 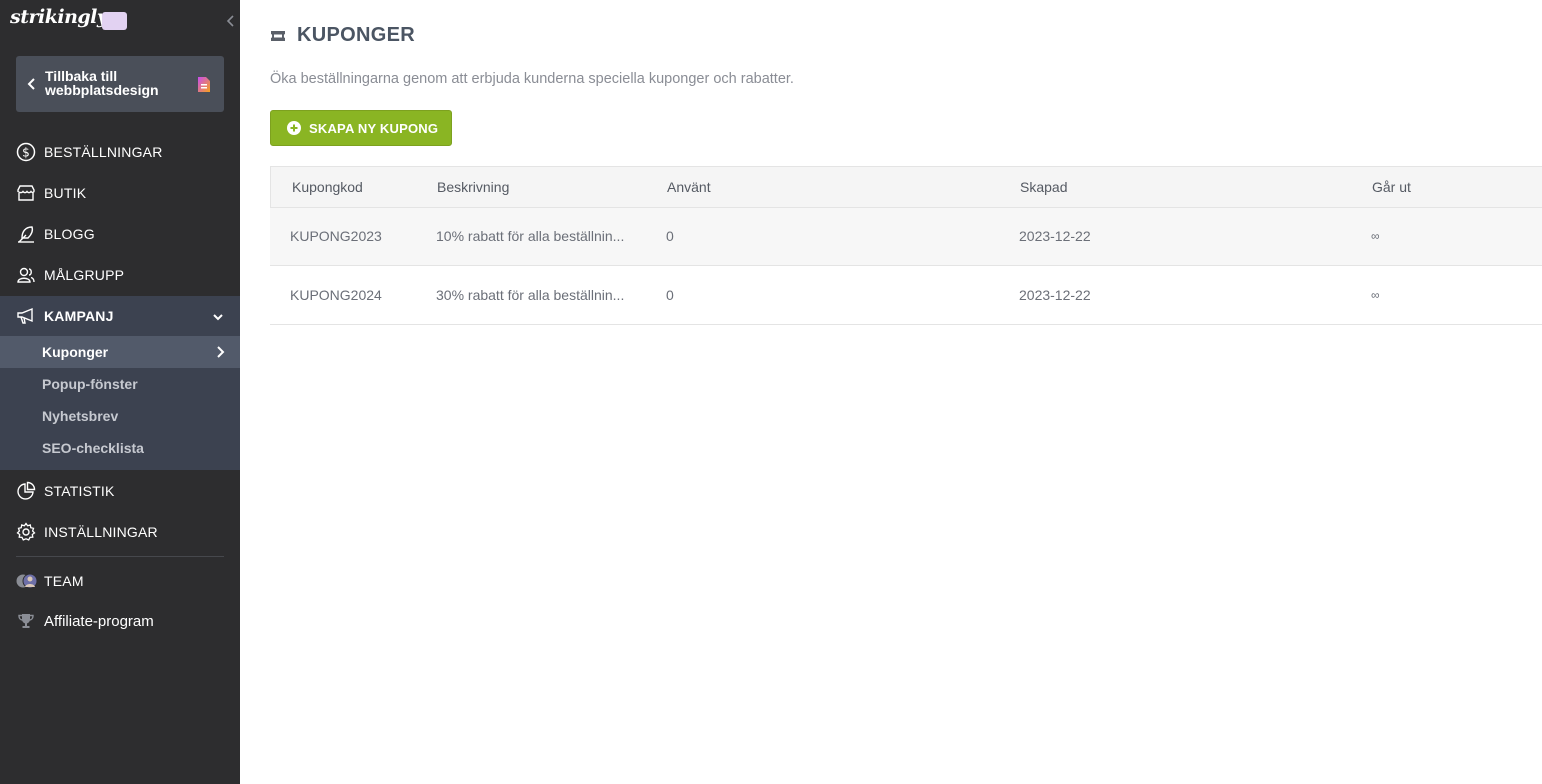 I want to click on nav-item-orders: $ BESTÄLLNINGAR, so click(x=120, y=152).